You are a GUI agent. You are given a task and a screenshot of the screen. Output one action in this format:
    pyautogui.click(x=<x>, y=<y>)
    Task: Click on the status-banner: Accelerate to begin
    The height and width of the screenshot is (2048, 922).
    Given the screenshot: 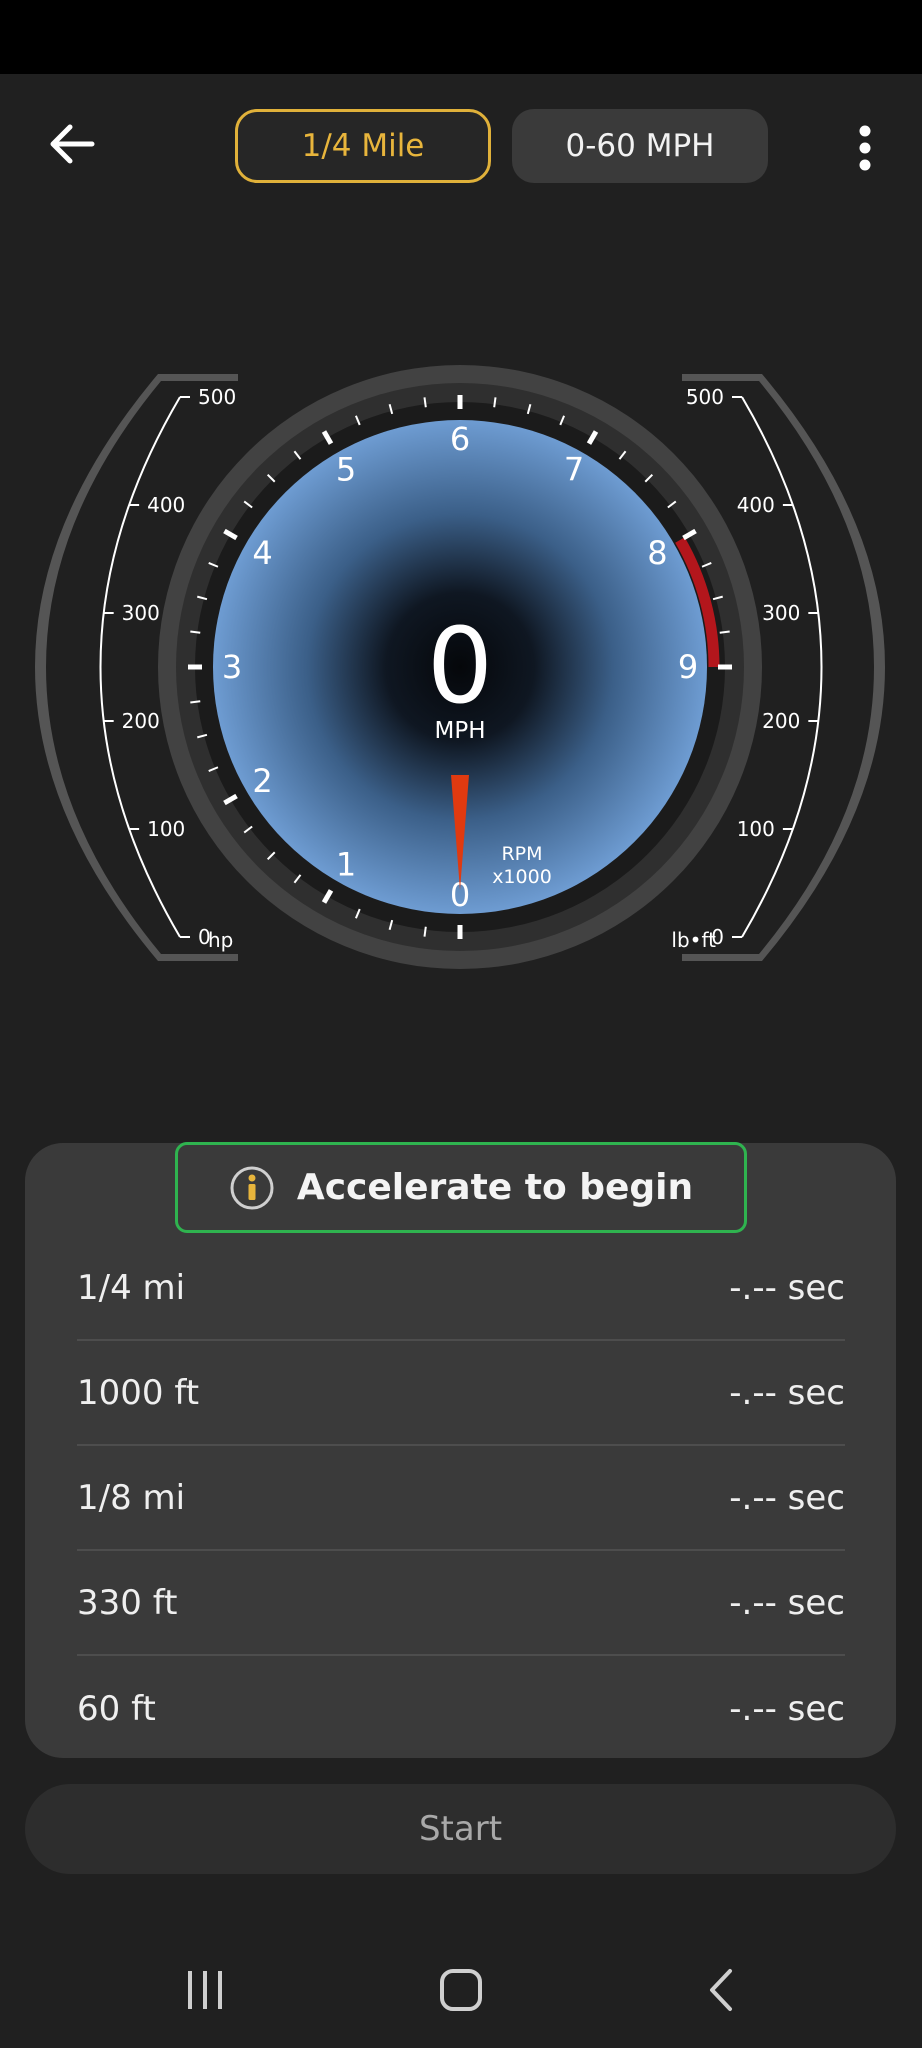 What is the action you would take?
    pyautogui.click(x=461, y=1187)
    